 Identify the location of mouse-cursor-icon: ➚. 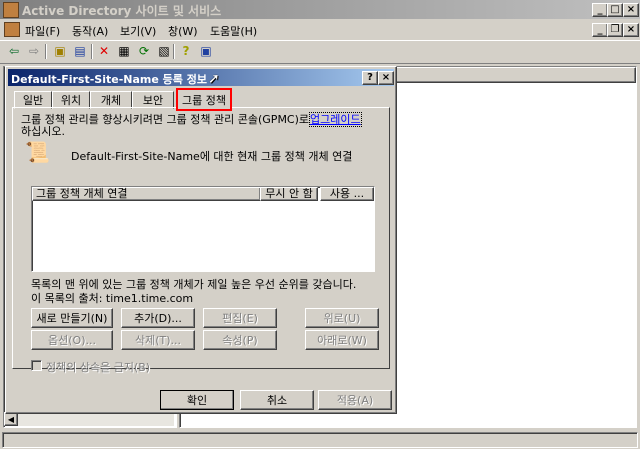
(214, 79).